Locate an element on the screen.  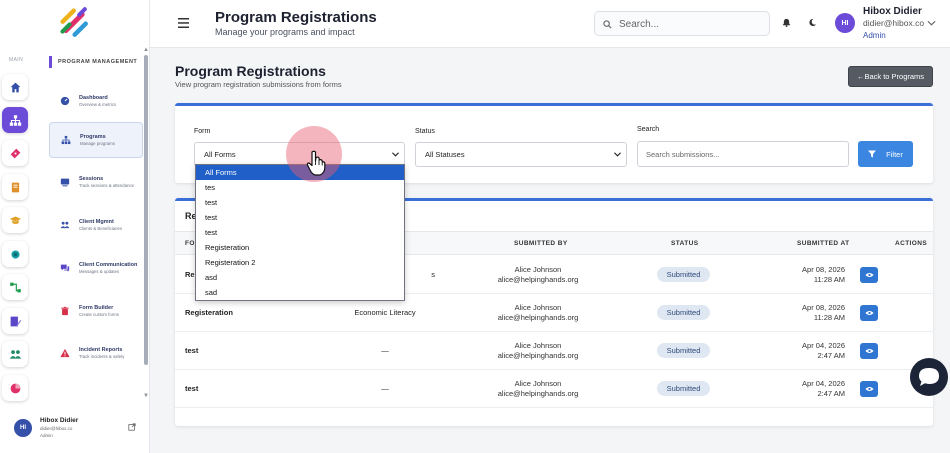
header-user-name: Hibox Didier is located at coordinates (892, 11).